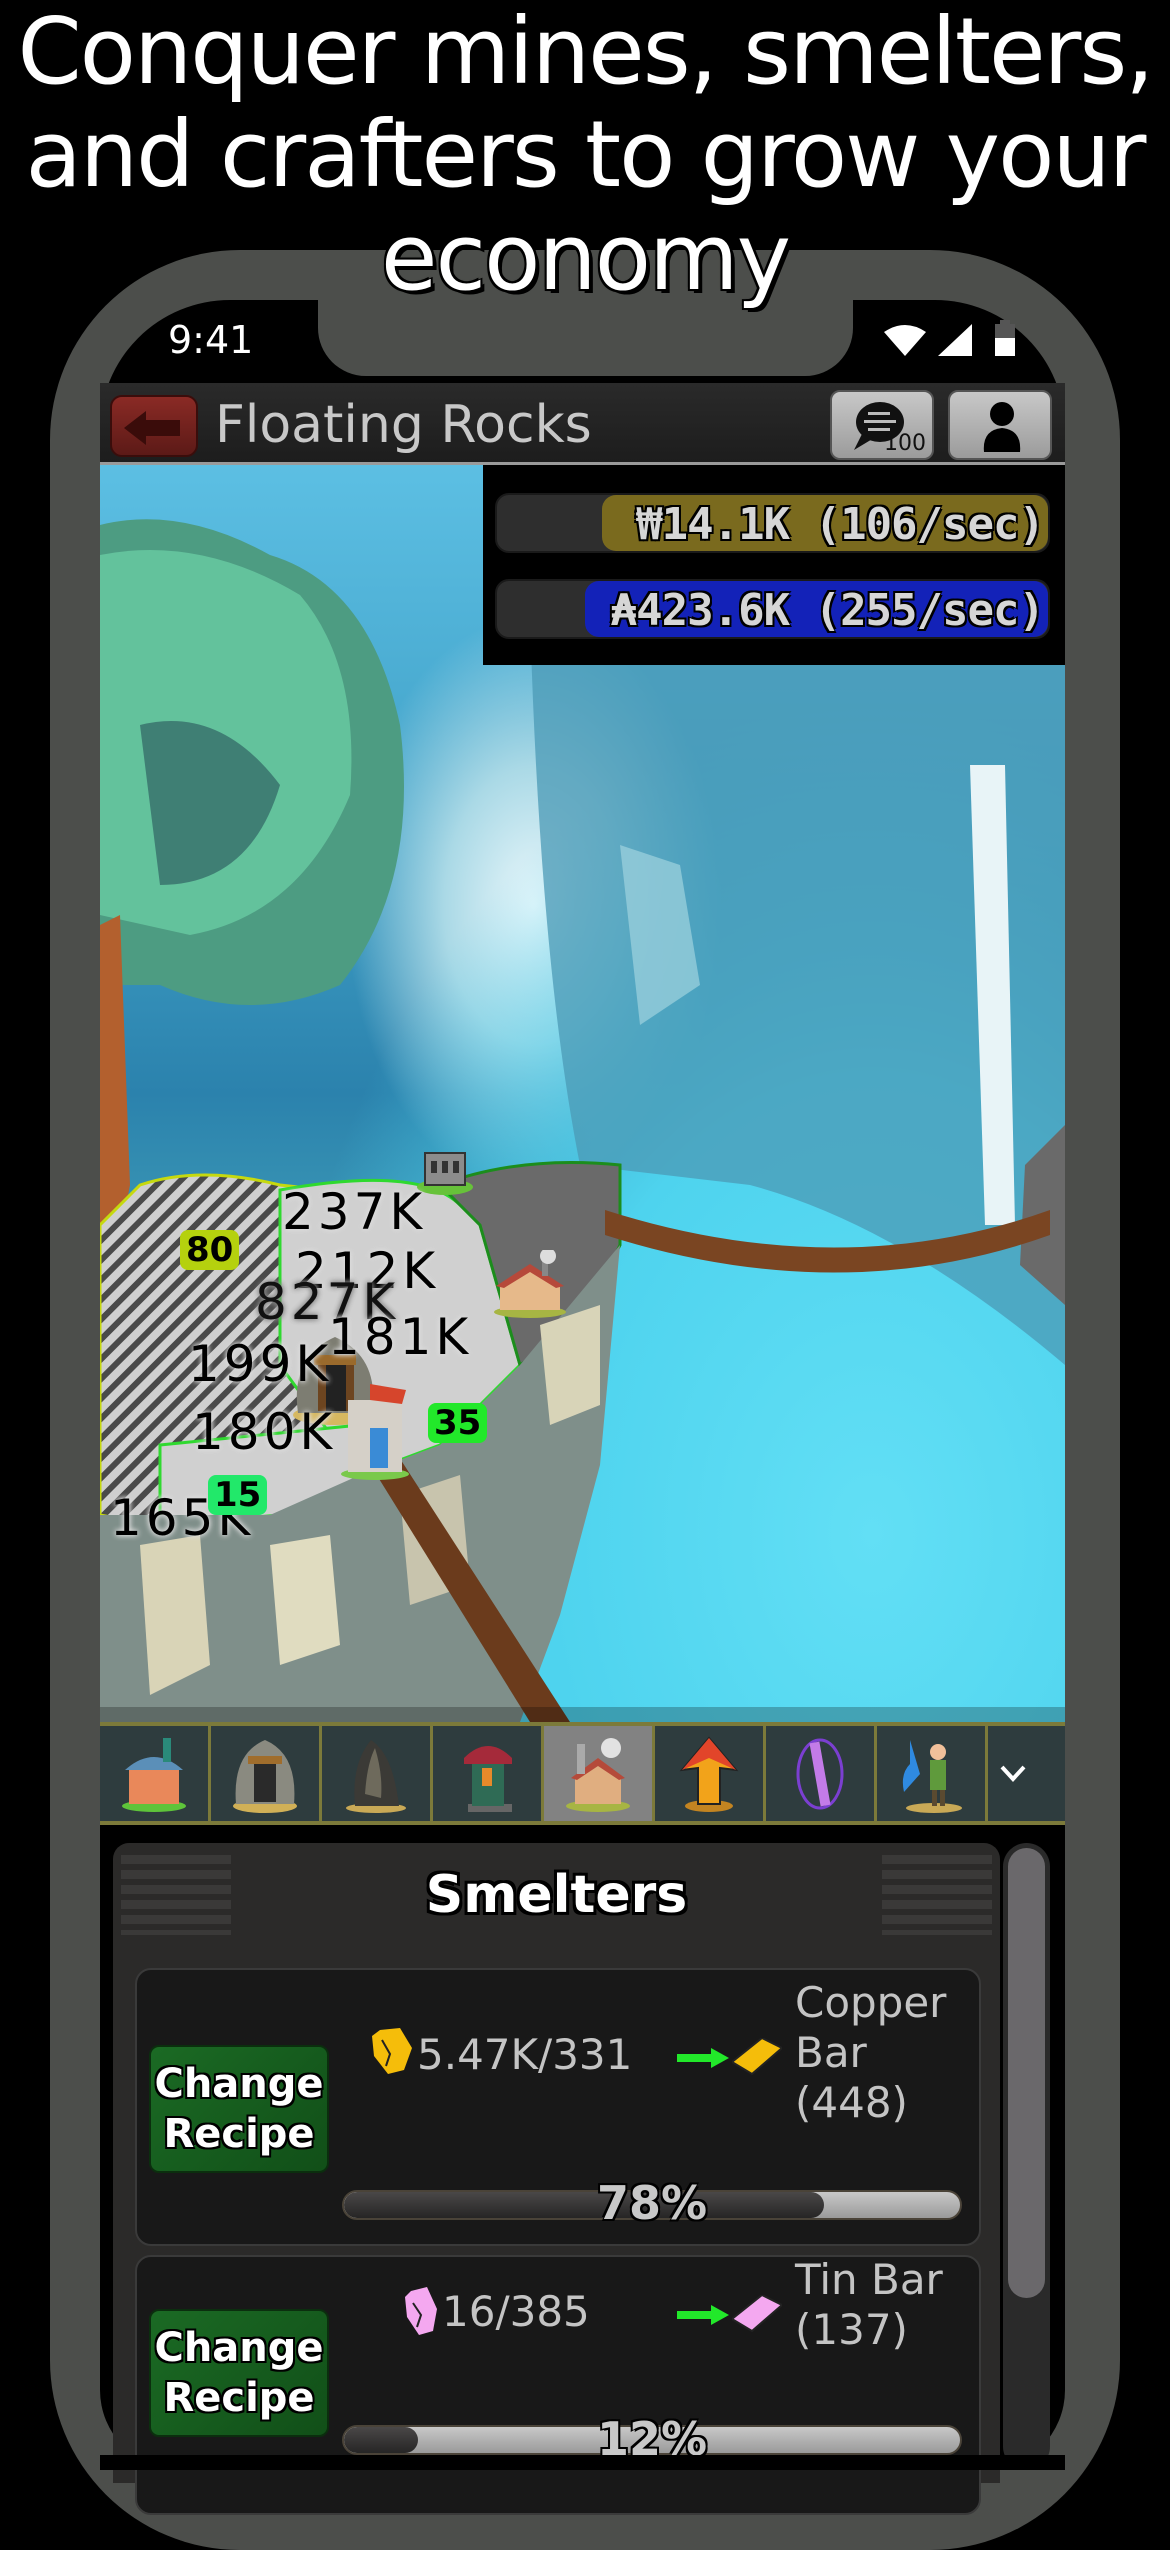 Image resolution: width=1170 pixels, height=2550 pixels. I want to click on headline-line: and crafters to grow your, so click(585, 154).